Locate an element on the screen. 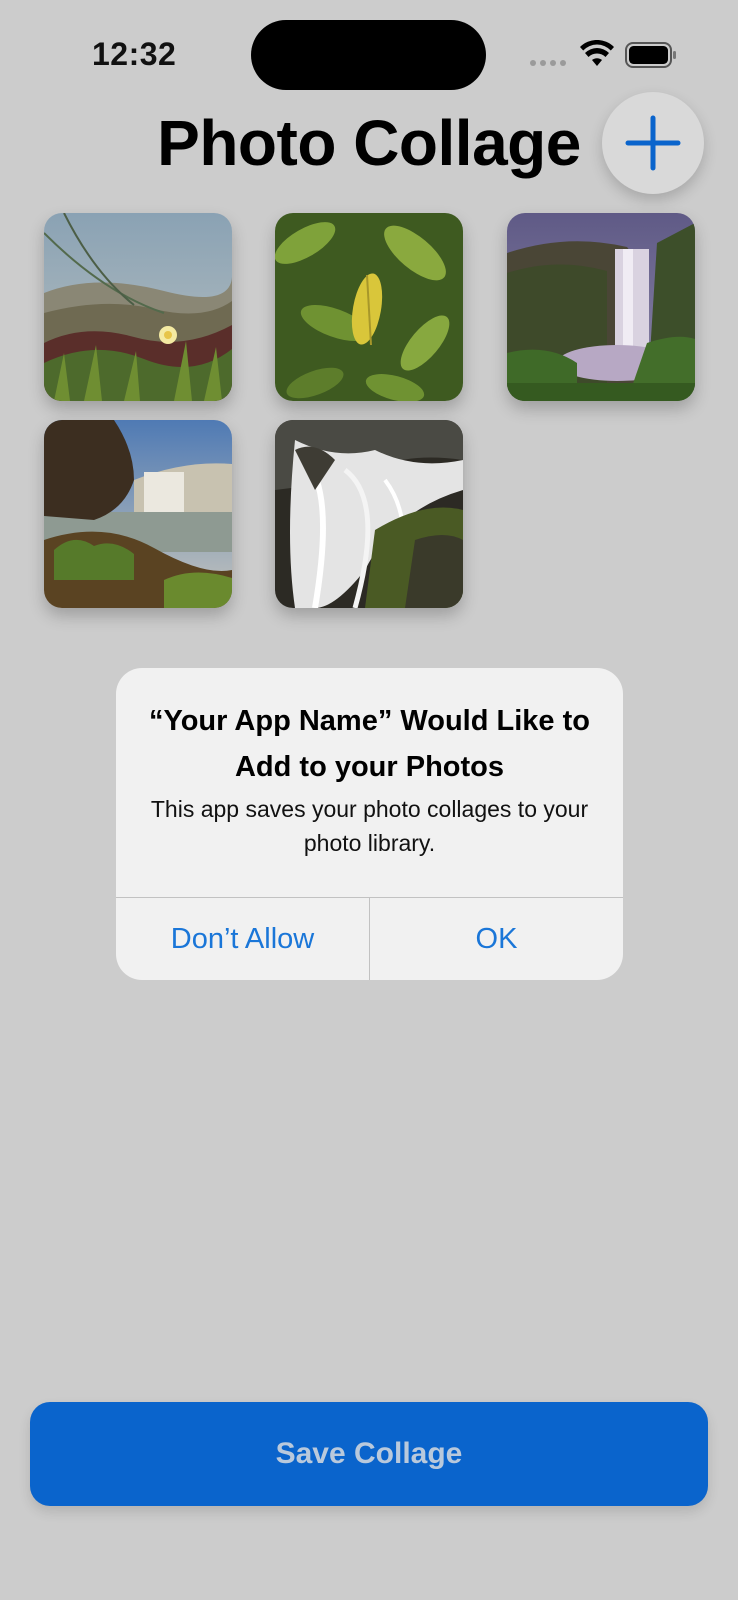 The image size is (738, 1600). status-time: 12:32 is located at coordinates (134, 54).